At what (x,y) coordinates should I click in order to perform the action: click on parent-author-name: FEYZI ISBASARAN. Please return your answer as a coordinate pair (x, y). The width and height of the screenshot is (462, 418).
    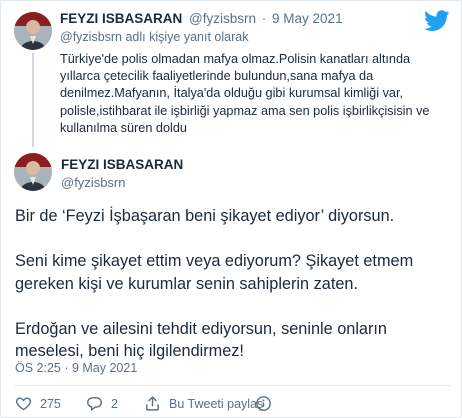
    Looking at the image, I should click on (121, 18).